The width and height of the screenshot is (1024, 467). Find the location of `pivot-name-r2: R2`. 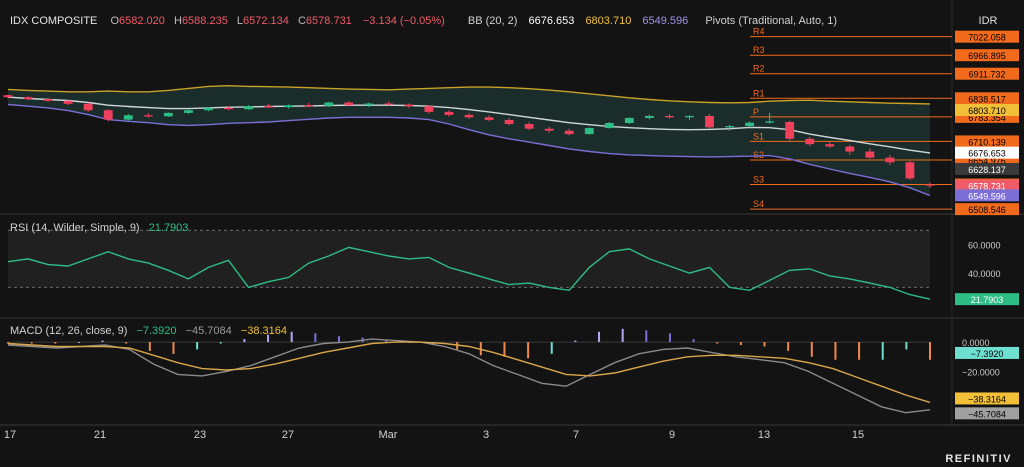

pivot-name-r2: R2 is located at coordinates (759, 69).